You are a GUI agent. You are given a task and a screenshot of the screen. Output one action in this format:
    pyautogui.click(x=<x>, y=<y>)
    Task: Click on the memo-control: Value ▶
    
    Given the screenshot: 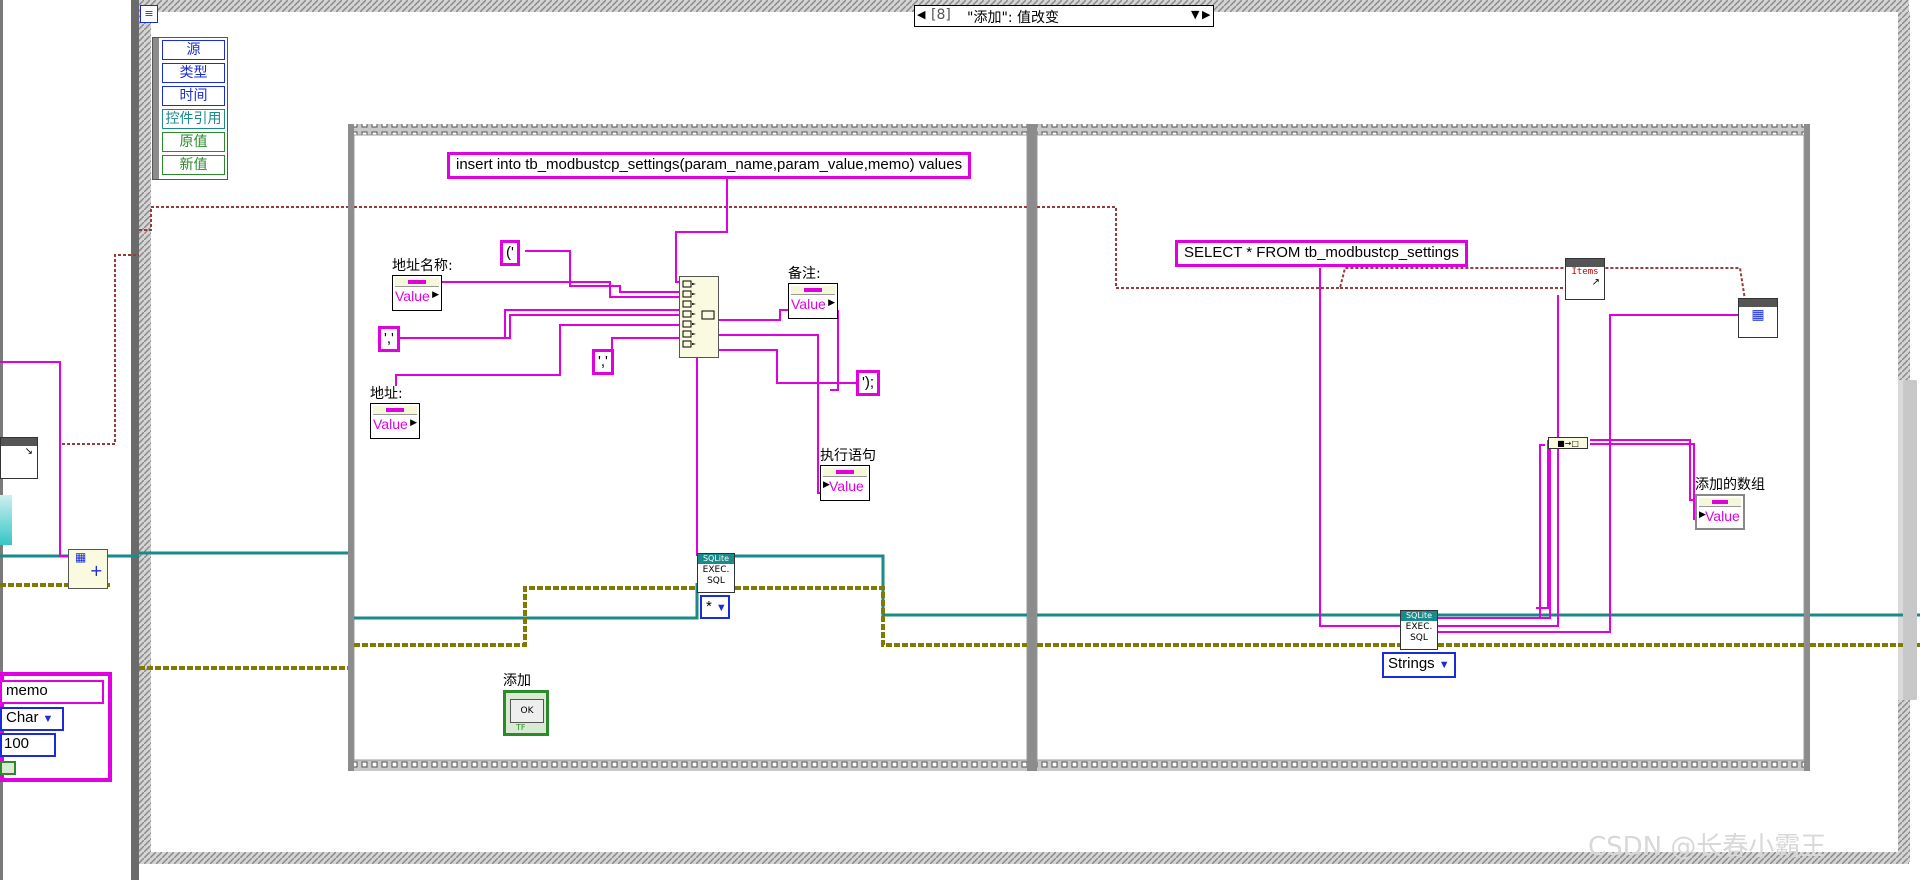 What is the action you would take?
    pyautogui.click(x=813, y=301)
    